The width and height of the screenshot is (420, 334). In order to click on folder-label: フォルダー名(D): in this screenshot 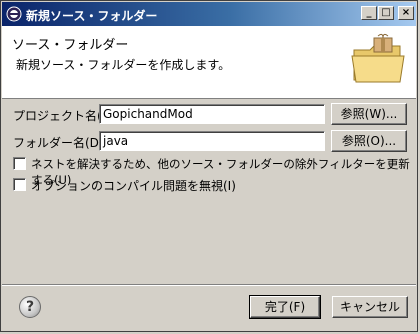, I will do `click(60, 143)`.